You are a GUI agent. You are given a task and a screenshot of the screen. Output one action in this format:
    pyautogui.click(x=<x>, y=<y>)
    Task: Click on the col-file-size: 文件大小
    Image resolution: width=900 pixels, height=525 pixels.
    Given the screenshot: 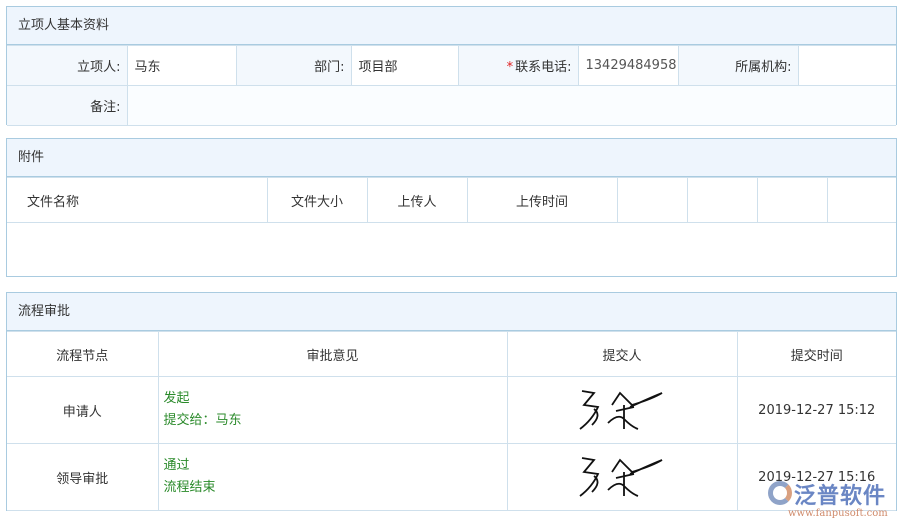 What is the action you would take?
    pyautogui.click(x=317, y=200)
    